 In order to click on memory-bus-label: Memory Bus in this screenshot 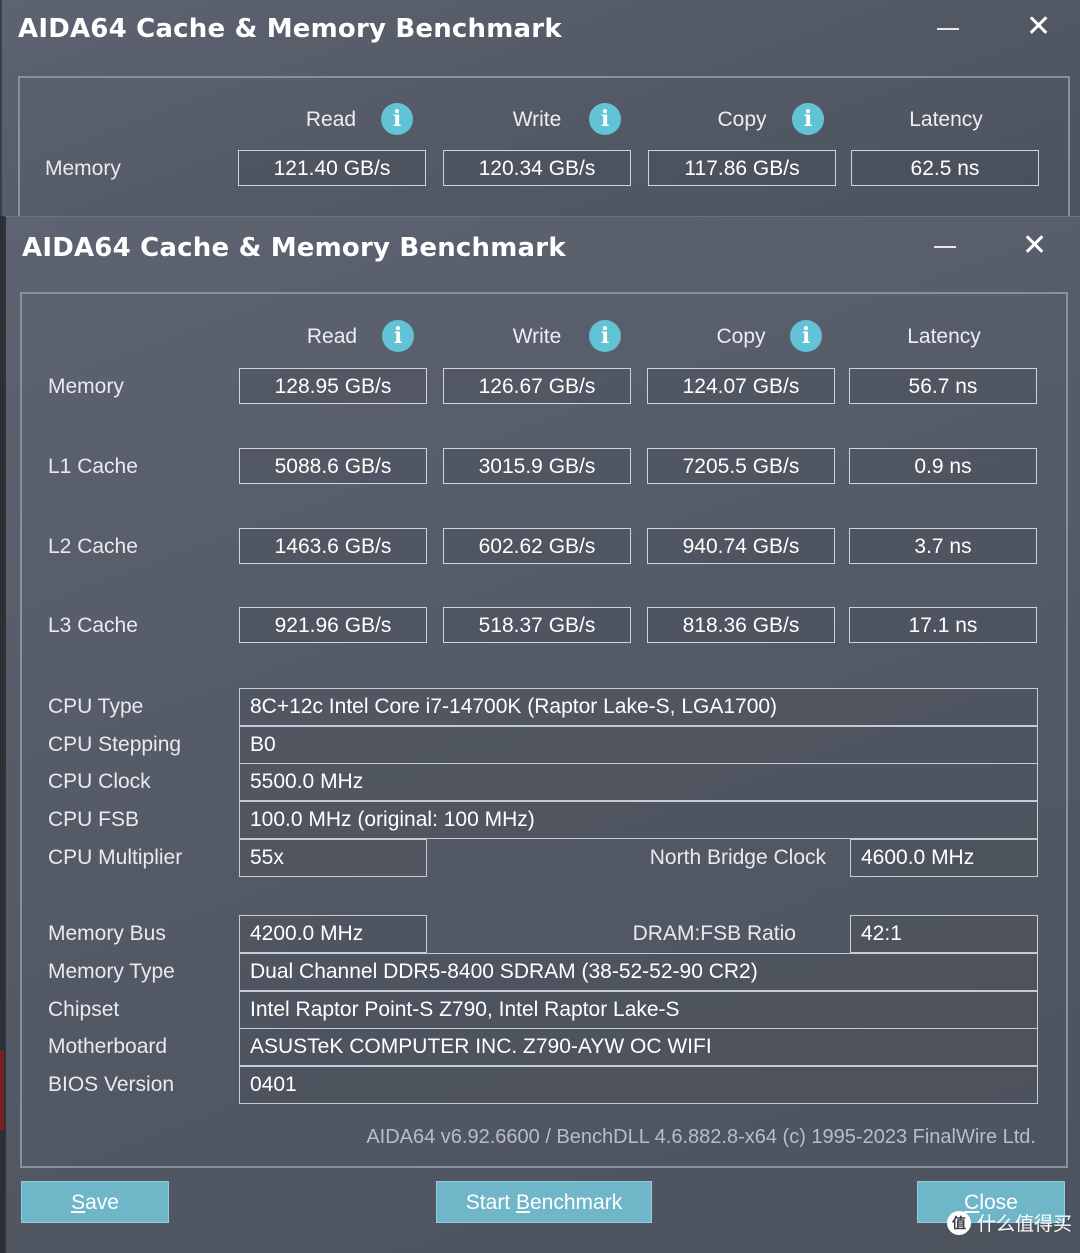, I will do `click(107, 933)`.